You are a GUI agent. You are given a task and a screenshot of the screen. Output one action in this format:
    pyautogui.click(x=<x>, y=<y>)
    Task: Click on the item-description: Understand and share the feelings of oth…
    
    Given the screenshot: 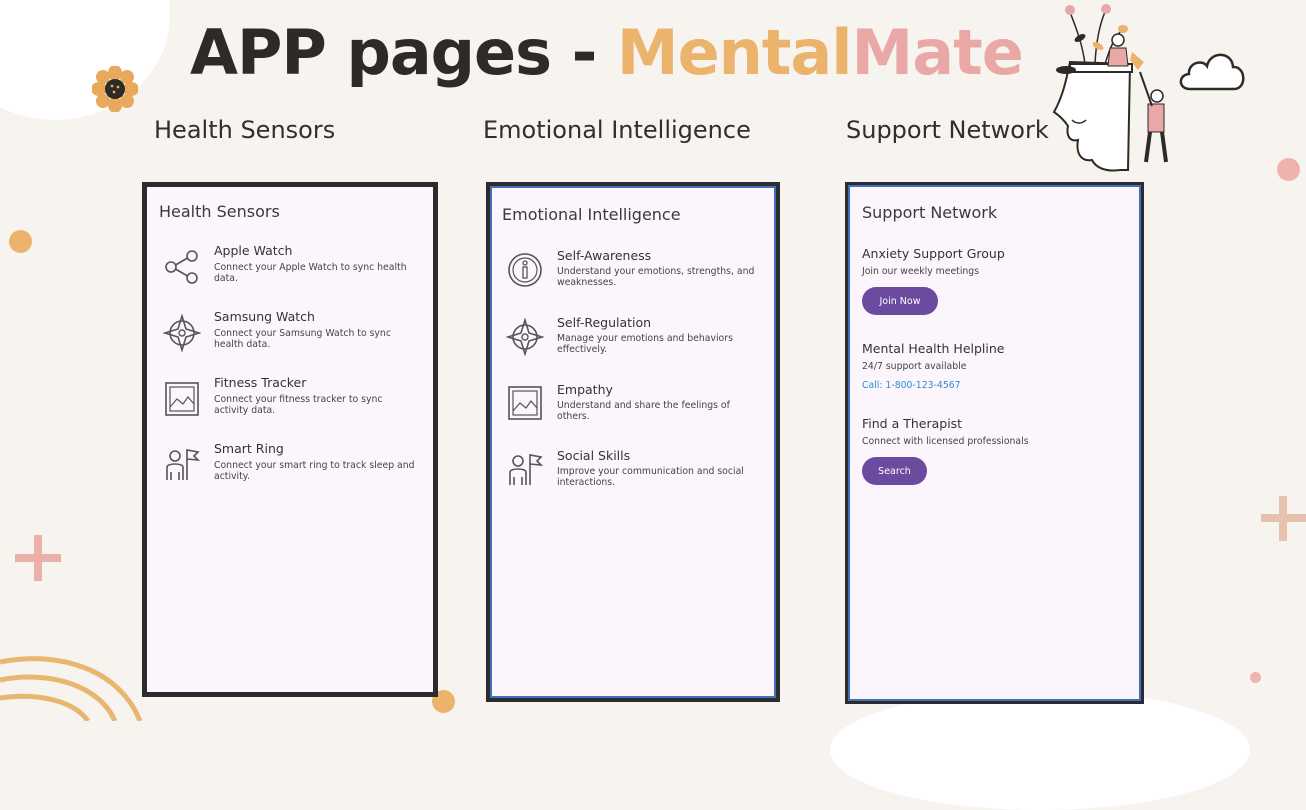 What is the action you would take?
    pyautogui.click(x=643, y=411)
    